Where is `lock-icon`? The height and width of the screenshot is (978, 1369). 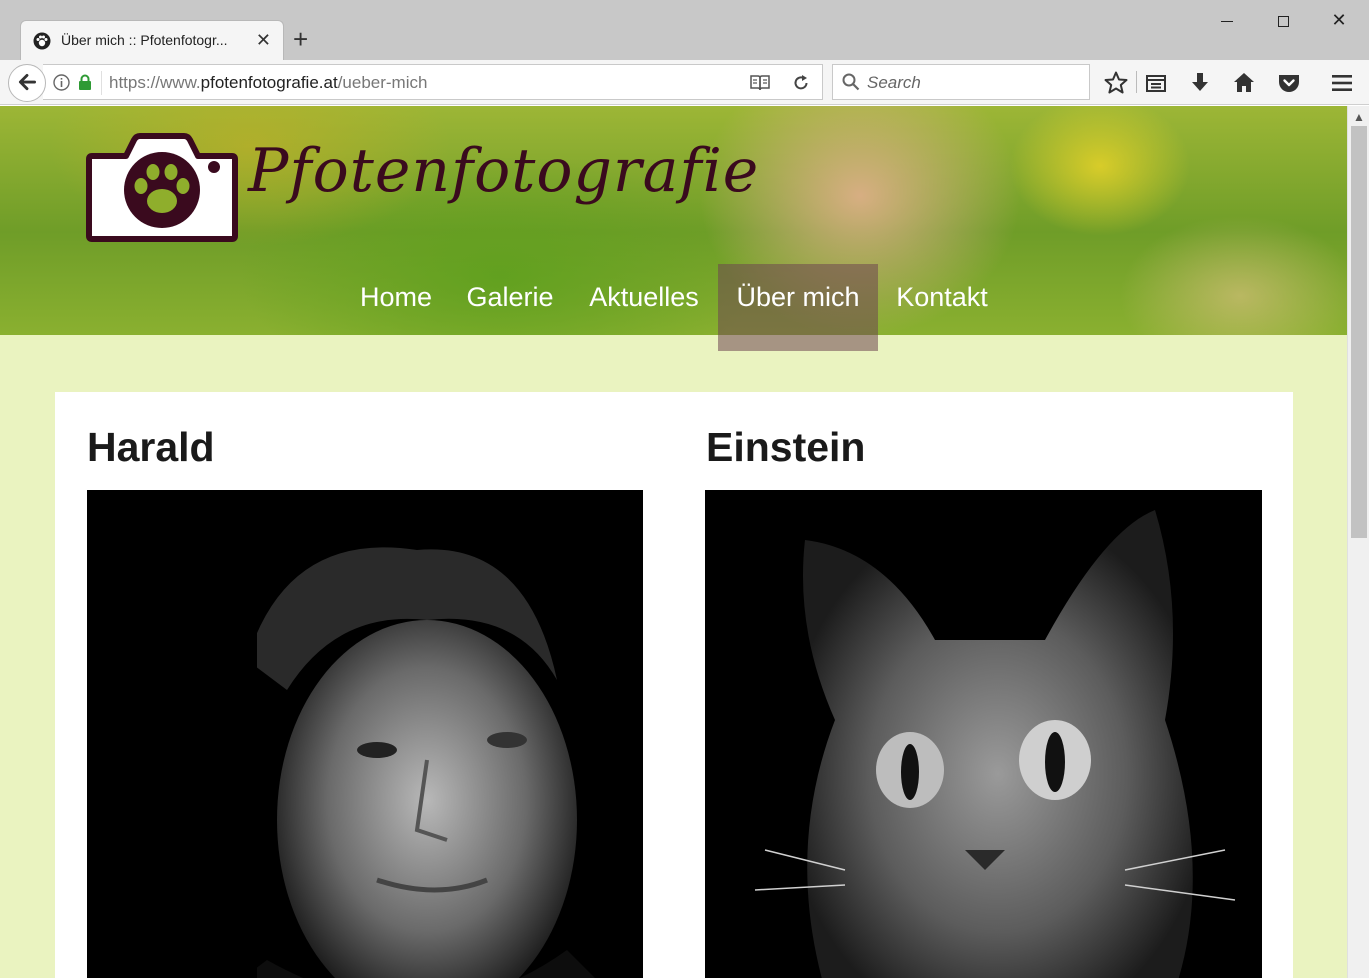
lock-icon is located at coordinates (85, 82).